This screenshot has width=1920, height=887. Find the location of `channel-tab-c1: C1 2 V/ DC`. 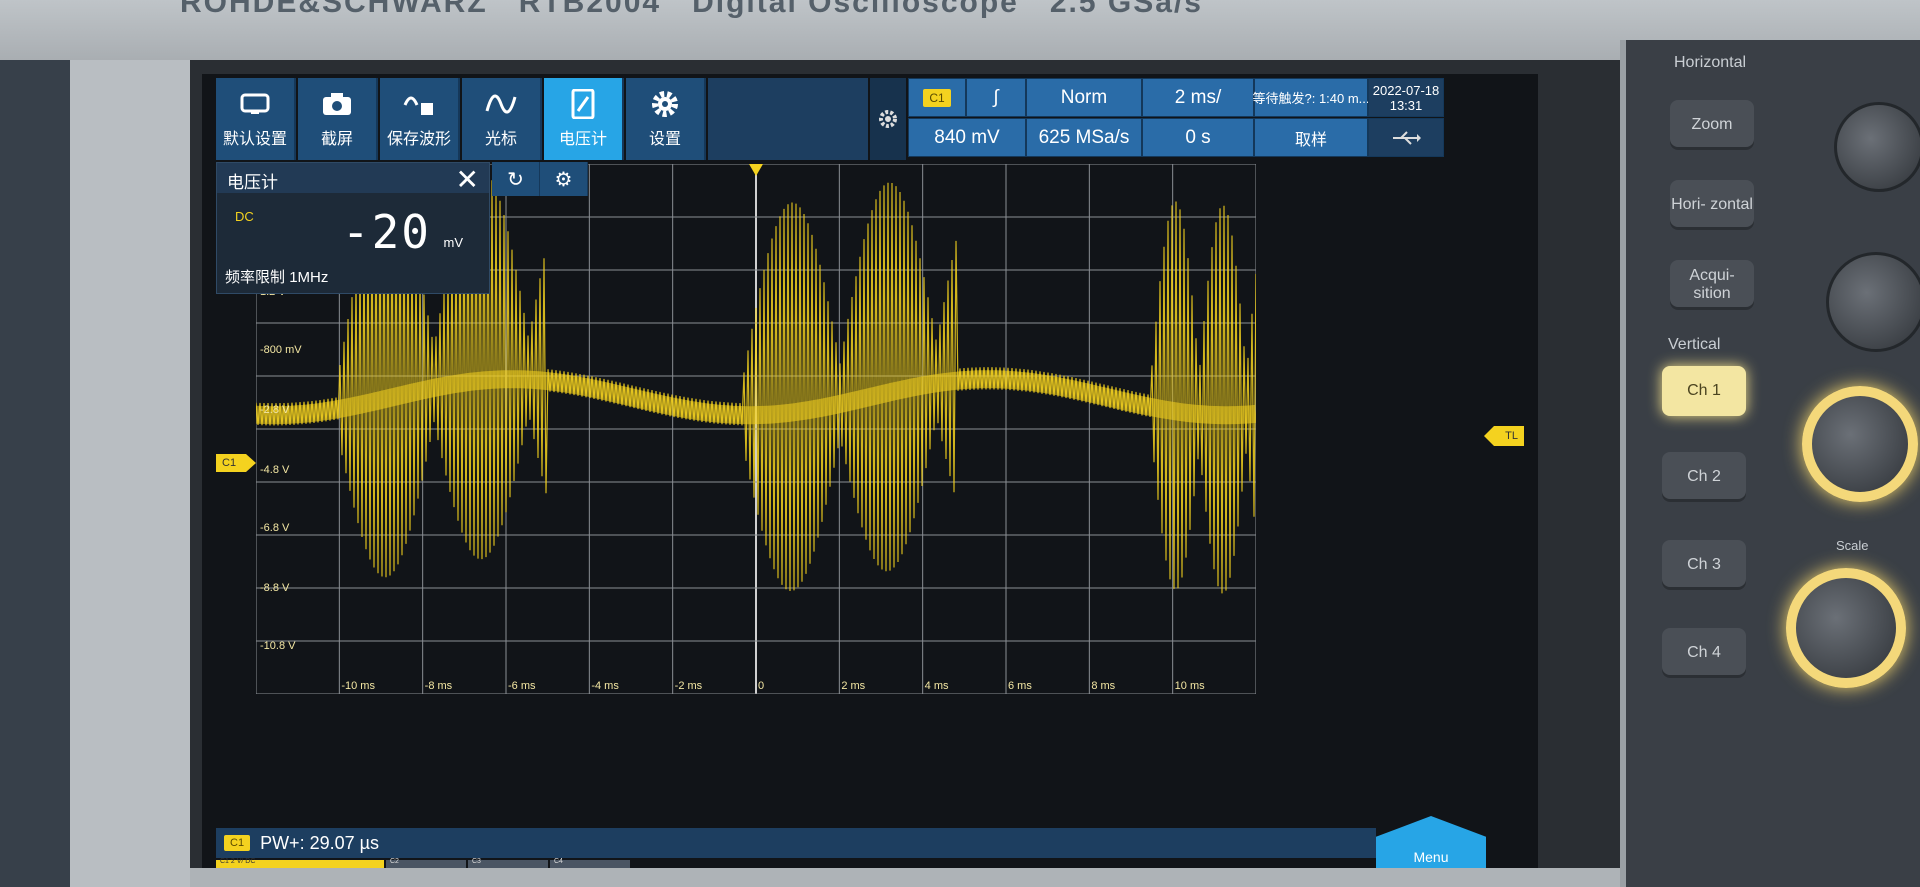

channel-tab-c1: C1 2 V/ DC is located at coordinates (300, 863).